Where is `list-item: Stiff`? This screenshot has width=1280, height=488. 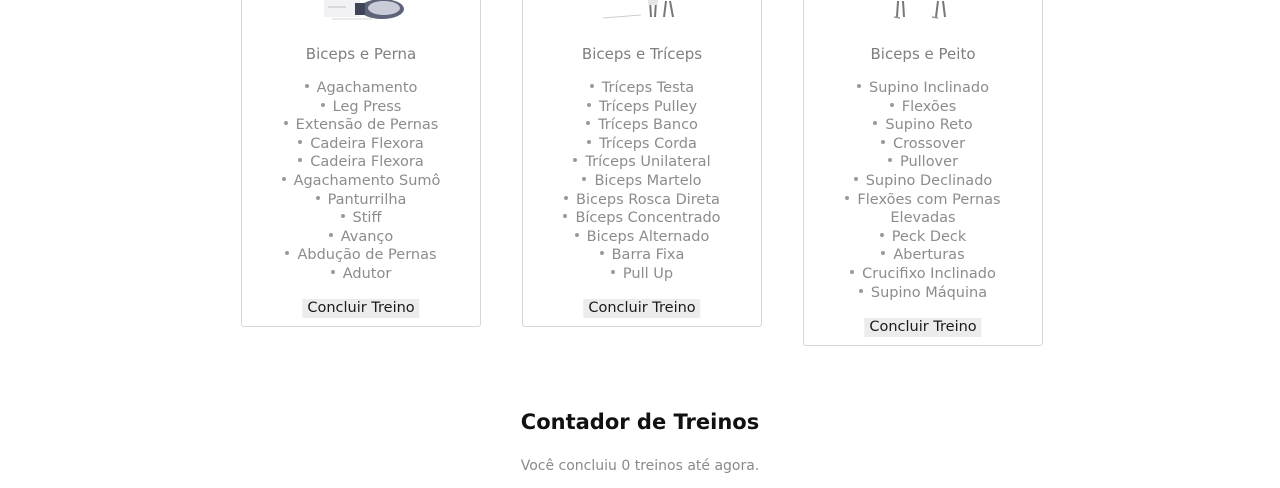 list-item: Stiff is located at coordinates (361, 218).